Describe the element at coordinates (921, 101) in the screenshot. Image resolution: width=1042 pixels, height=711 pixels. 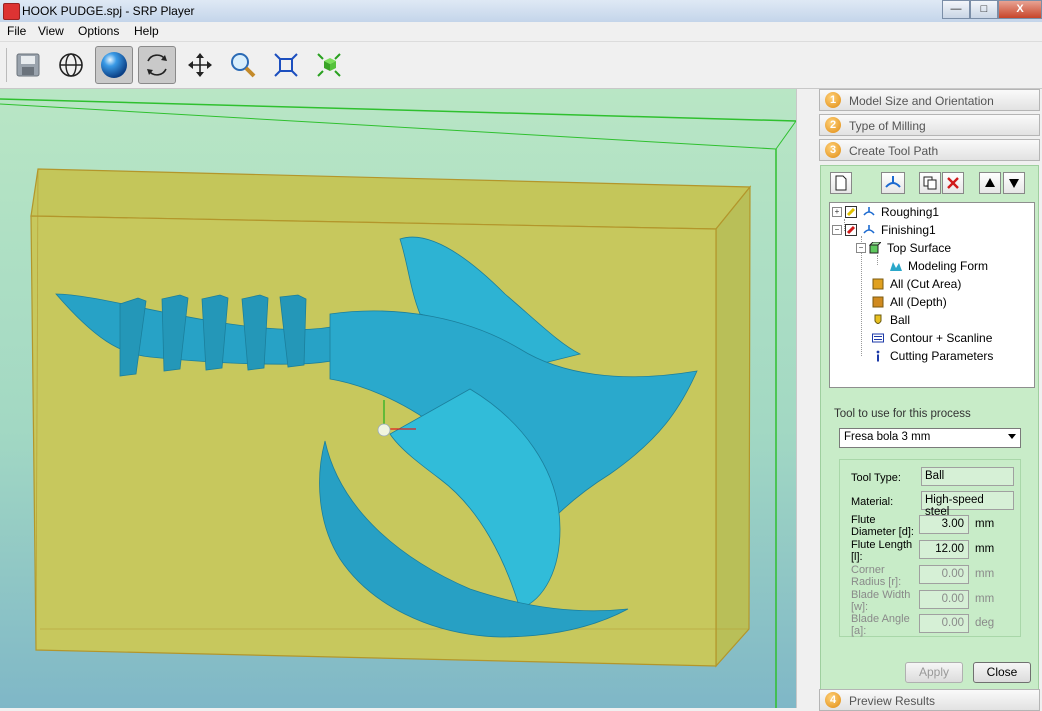
I see `step-label: Model Size and Orientation` at that location.